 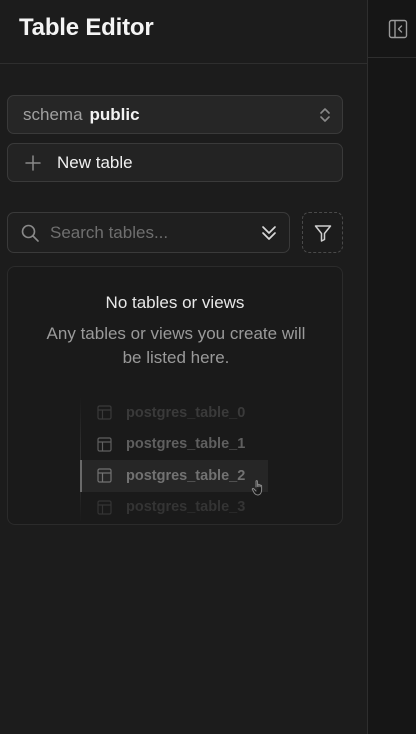 I want to click on search-icon, so click(x=30, y=233).